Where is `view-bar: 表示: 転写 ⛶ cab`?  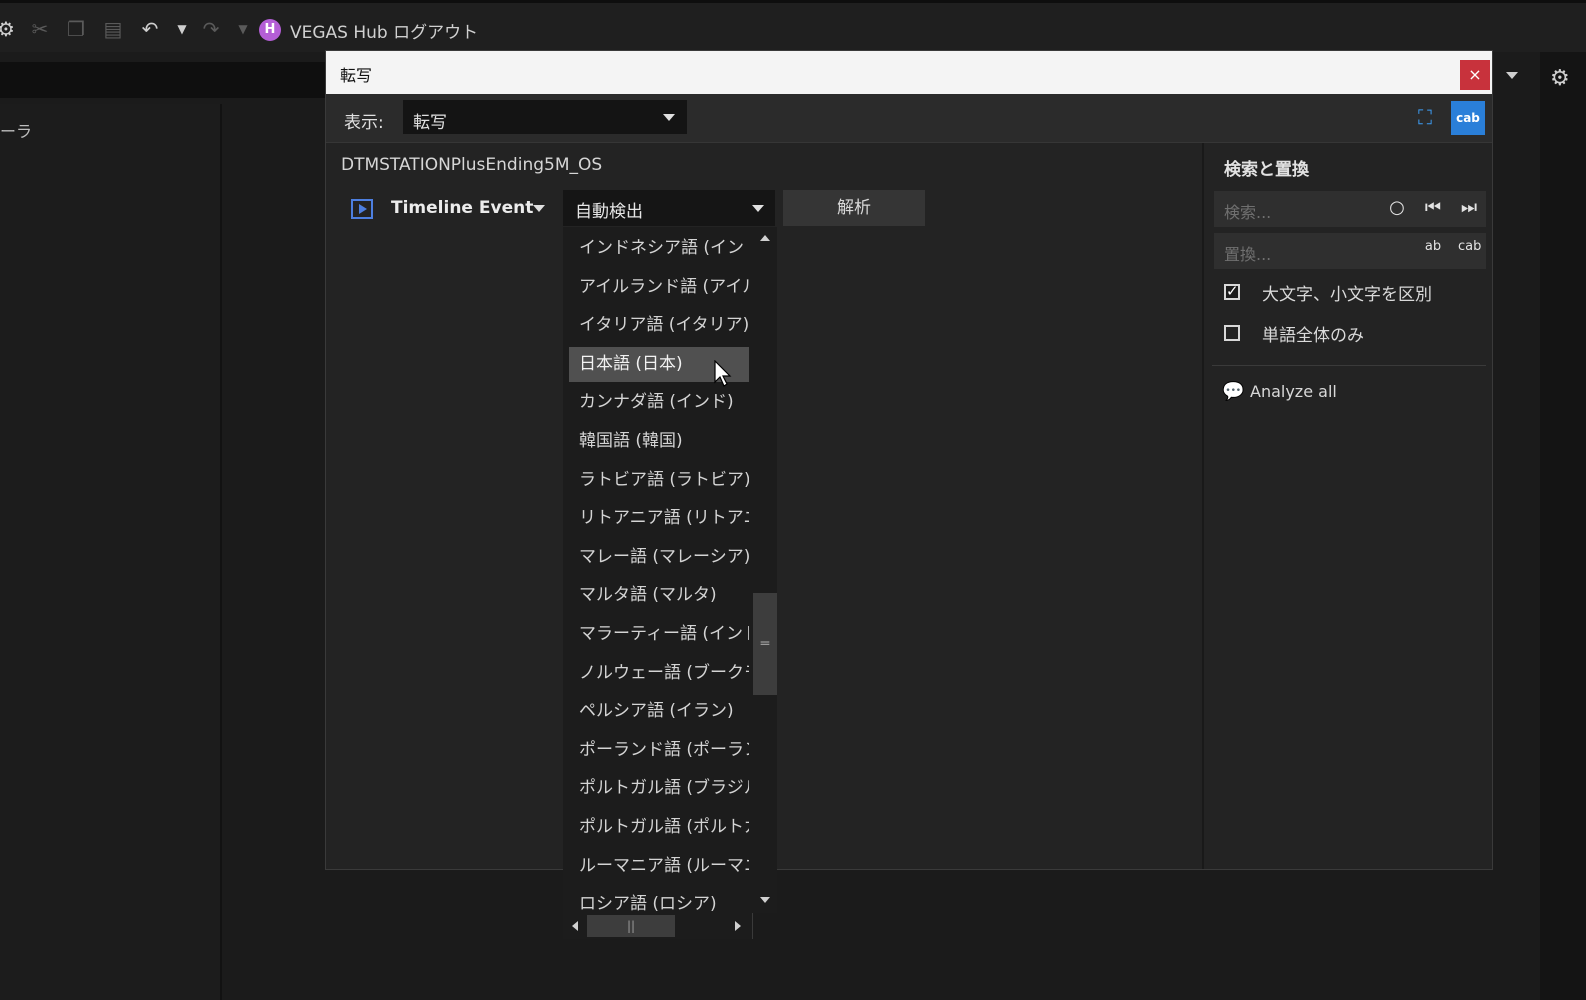
view-bar: 表示: 転写 ⛶ cab is located at coordinates (909, 118).